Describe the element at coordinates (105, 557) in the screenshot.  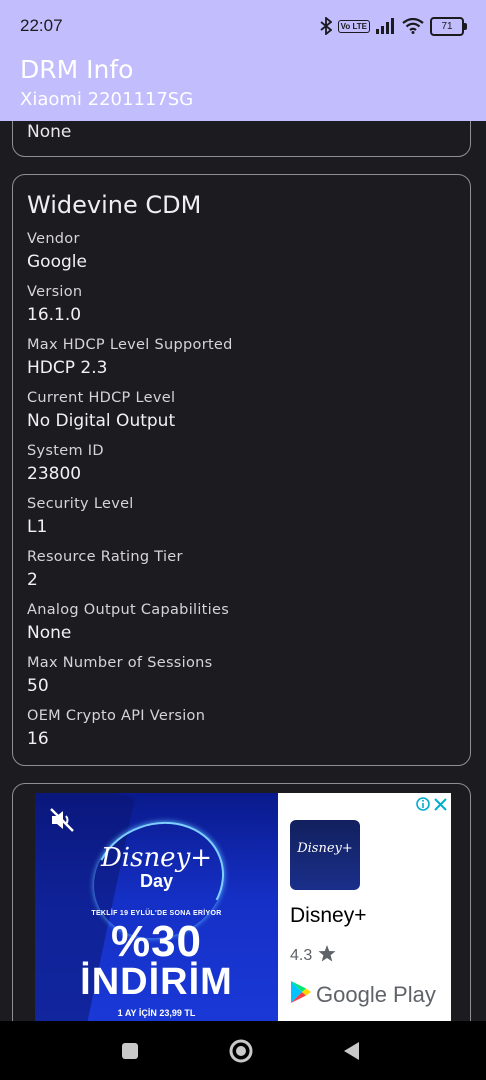
I see `field-label: Resource Rating Tier` at that location.